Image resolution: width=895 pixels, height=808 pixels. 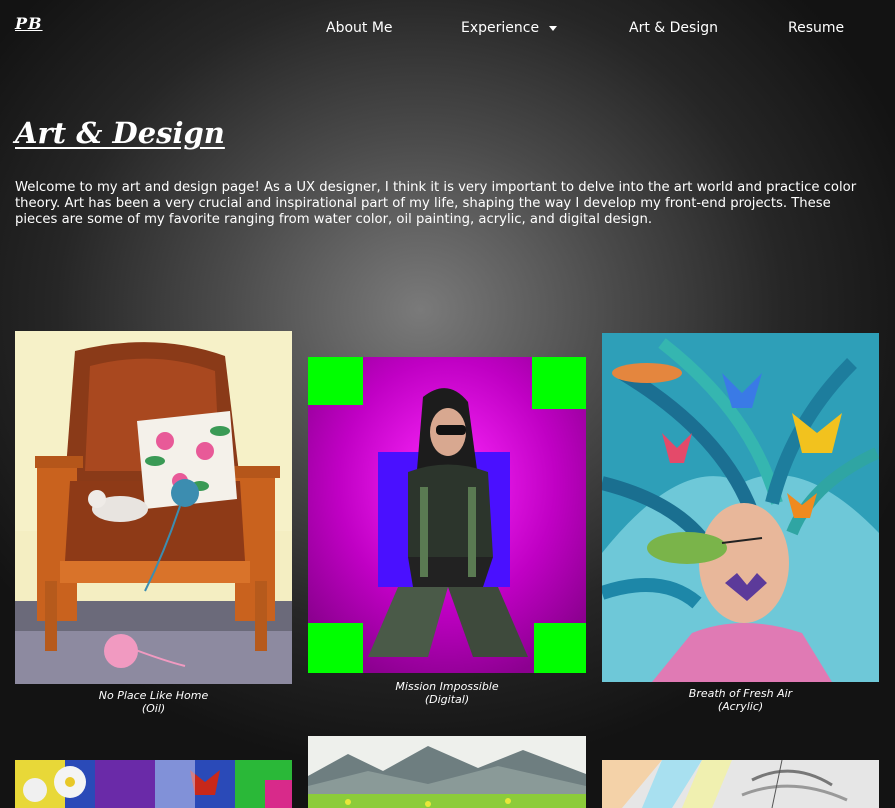 I want to click on artwork-no-place-like-home, so click(x=153, y=507).